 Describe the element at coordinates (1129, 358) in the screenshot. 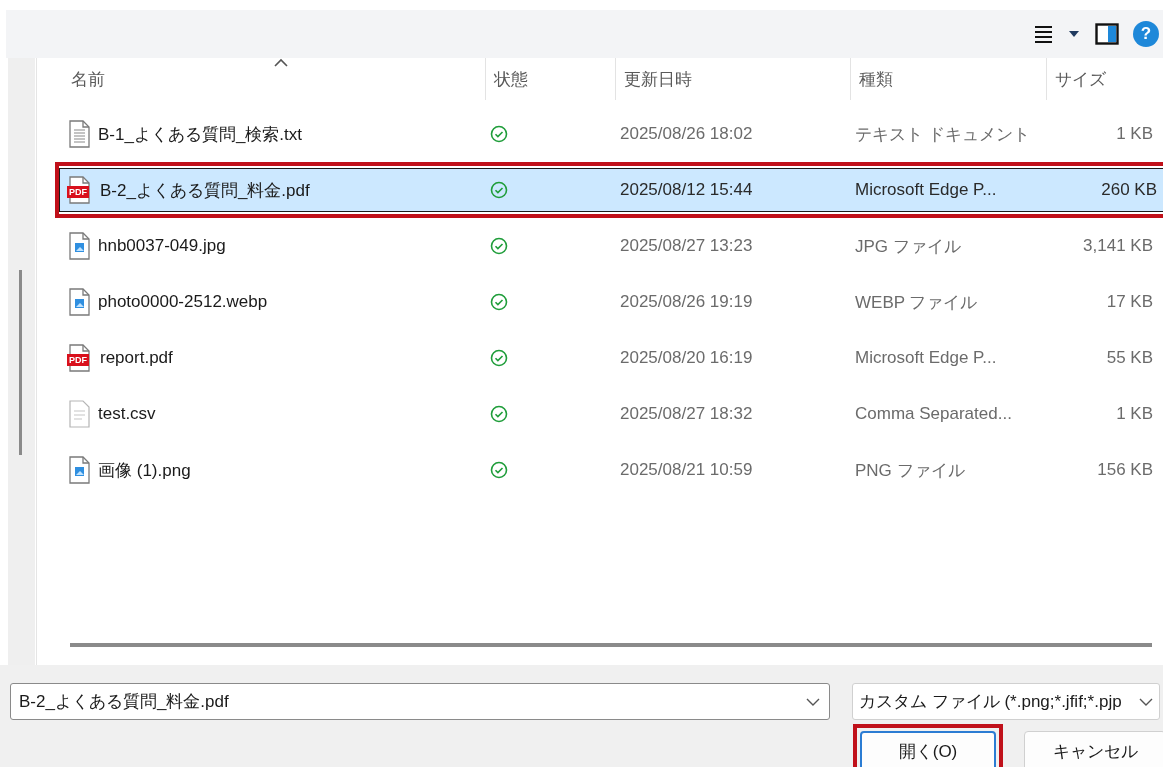

I see `file-size: 55 KB` at that location.